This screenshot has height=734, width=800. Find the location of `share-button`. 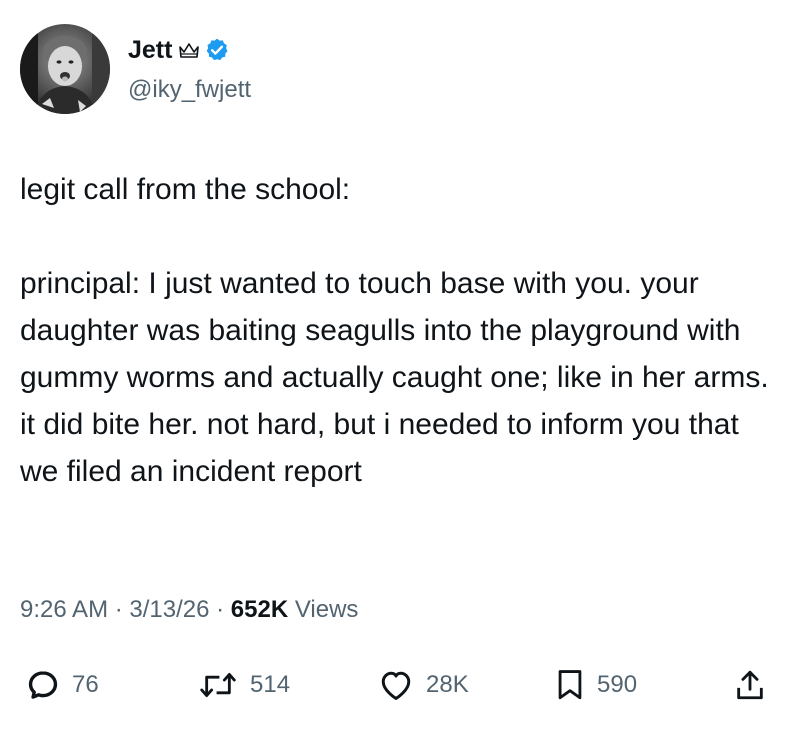

share-button is located at coordinates (750, 685).